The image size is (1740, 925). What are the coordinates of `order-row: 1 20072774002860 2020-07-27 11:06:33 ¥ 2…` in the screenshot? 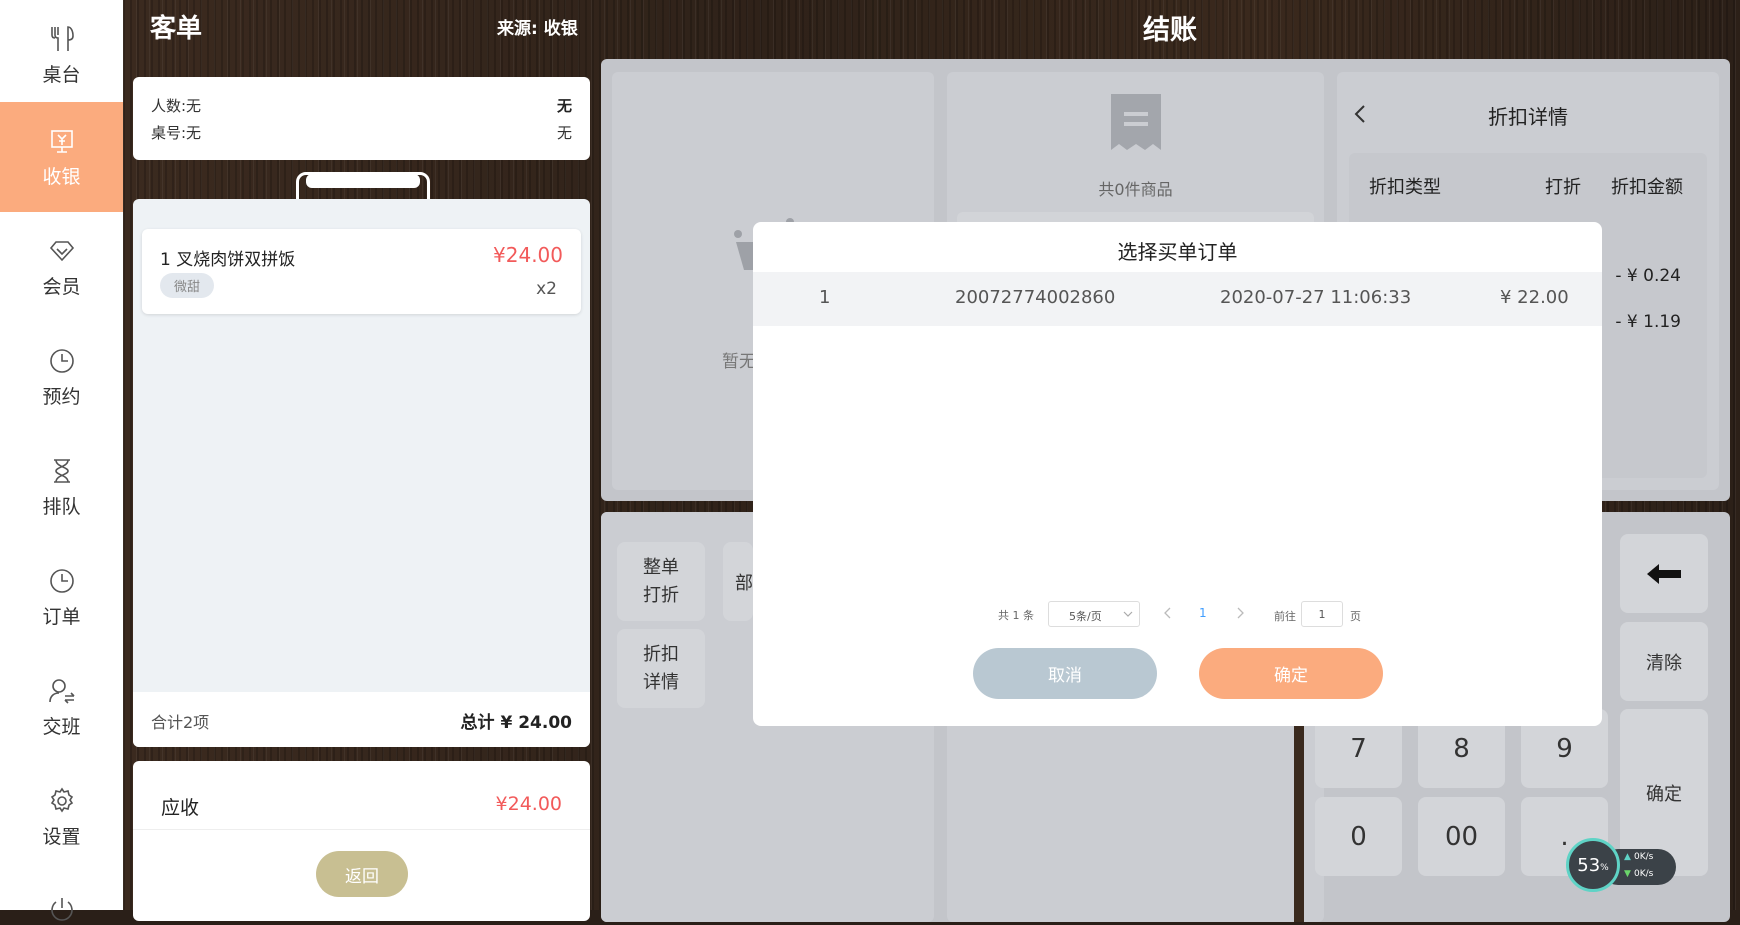 It's located at (1177, 299).